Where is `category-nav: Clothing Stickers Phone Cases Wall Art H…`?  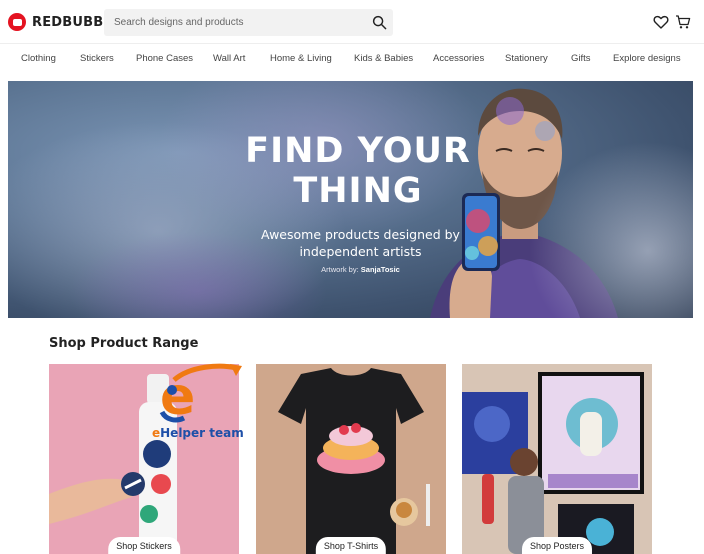 category-nav: Clothing Stickers Phone Cases Wall Art H… is located at coordinates (352, 58).